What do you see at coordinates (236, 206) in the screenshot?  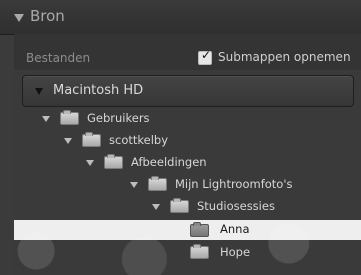 I see `folder-name: Studiosessies` at bounding box center [236, 206].